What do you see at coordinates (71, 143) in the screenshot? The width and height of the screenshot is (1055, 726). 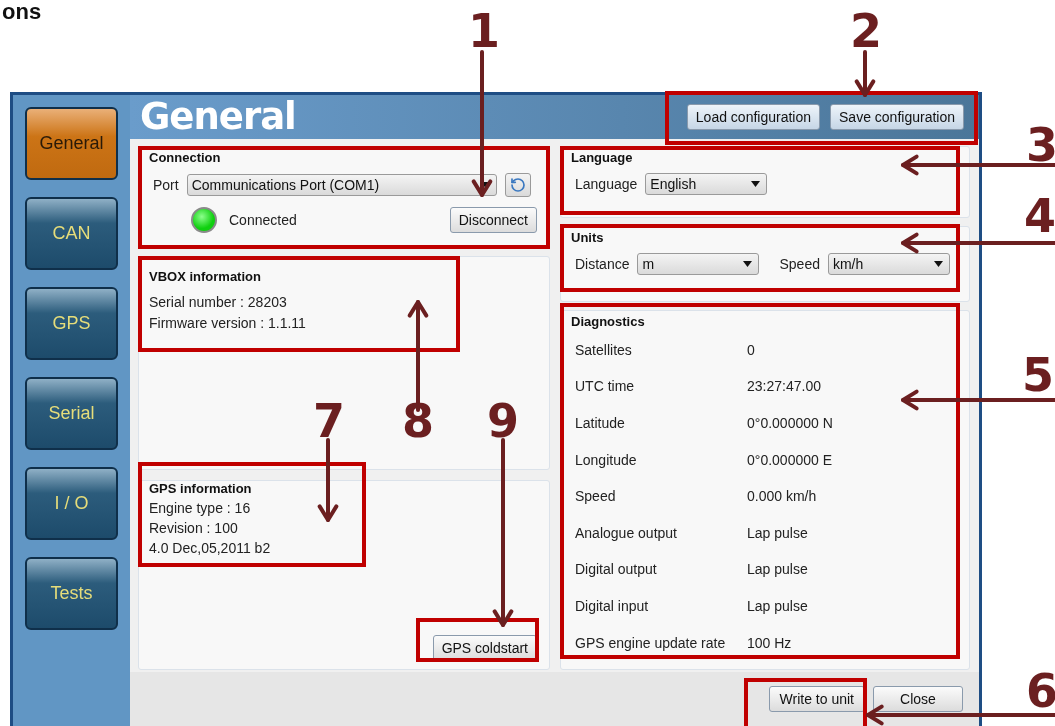 I see `nav-button: General` at bounding box center [71, 143].